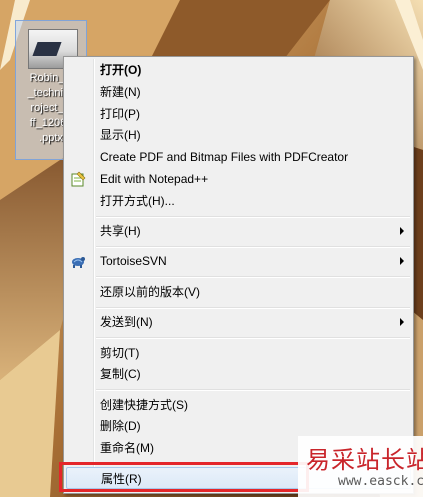  What do you see at coordinates (238, 92) in the screenshot?
I see `menu-item-new: 新建(N)` at bounding box center [238, 92].